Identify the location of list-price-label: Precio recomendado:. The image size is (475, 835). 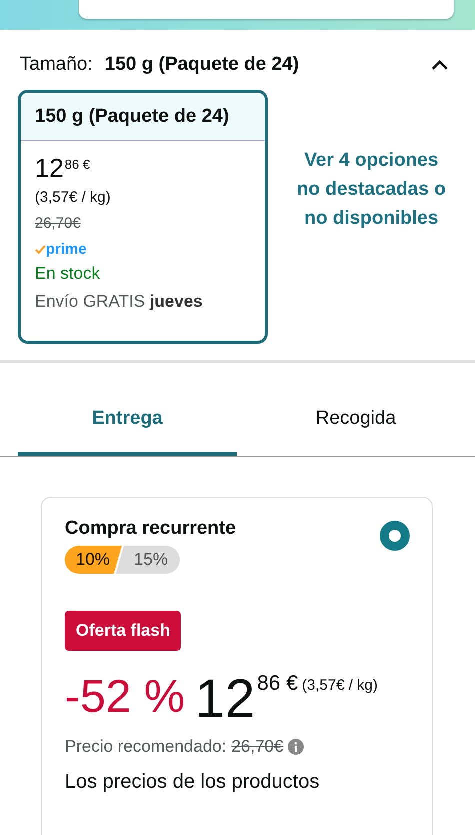
(146, 747).